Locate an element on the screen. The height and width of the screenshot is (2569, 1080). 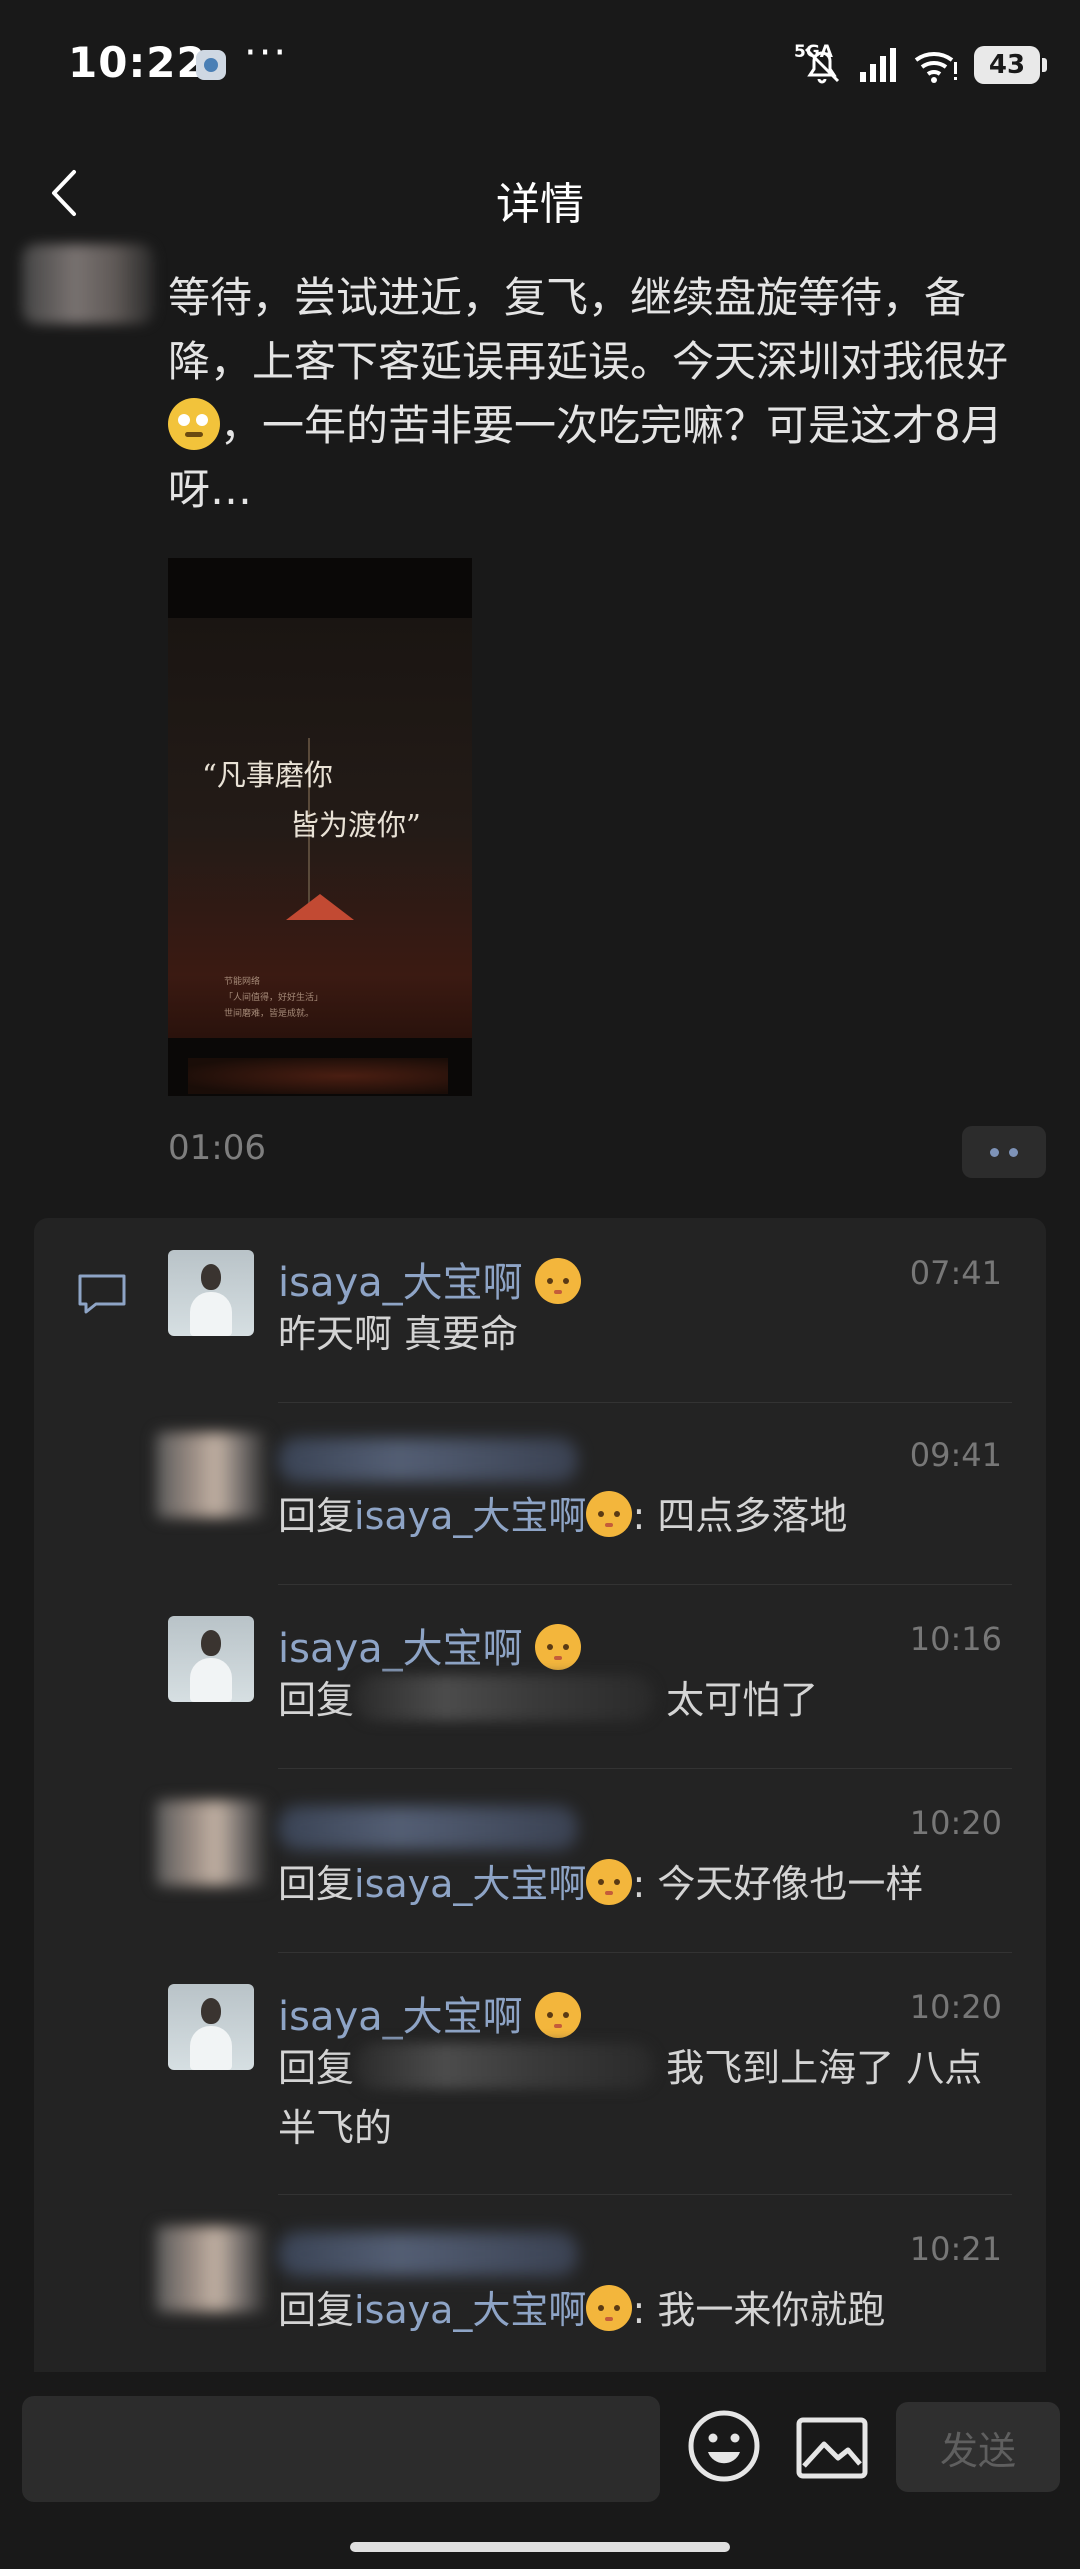
video-quote: “凡事磨你 皆为渡你” is located at coordinates (311, 800).